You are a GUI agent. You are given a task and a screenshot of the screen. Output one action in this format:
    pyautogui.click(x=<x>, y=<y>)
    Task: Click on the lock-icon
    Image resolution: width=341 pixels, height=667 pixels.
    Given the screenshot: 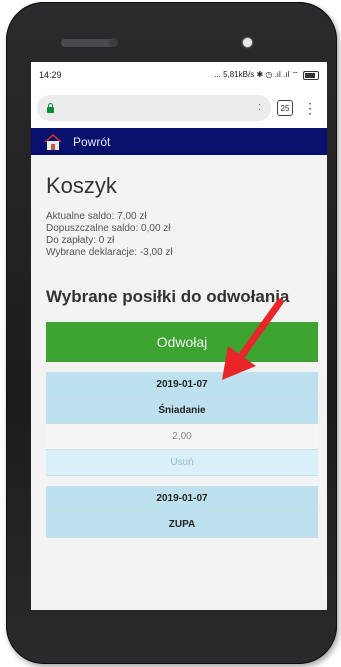 What is the action you would take?
    pyautogui.click(x=50, y=107)
    